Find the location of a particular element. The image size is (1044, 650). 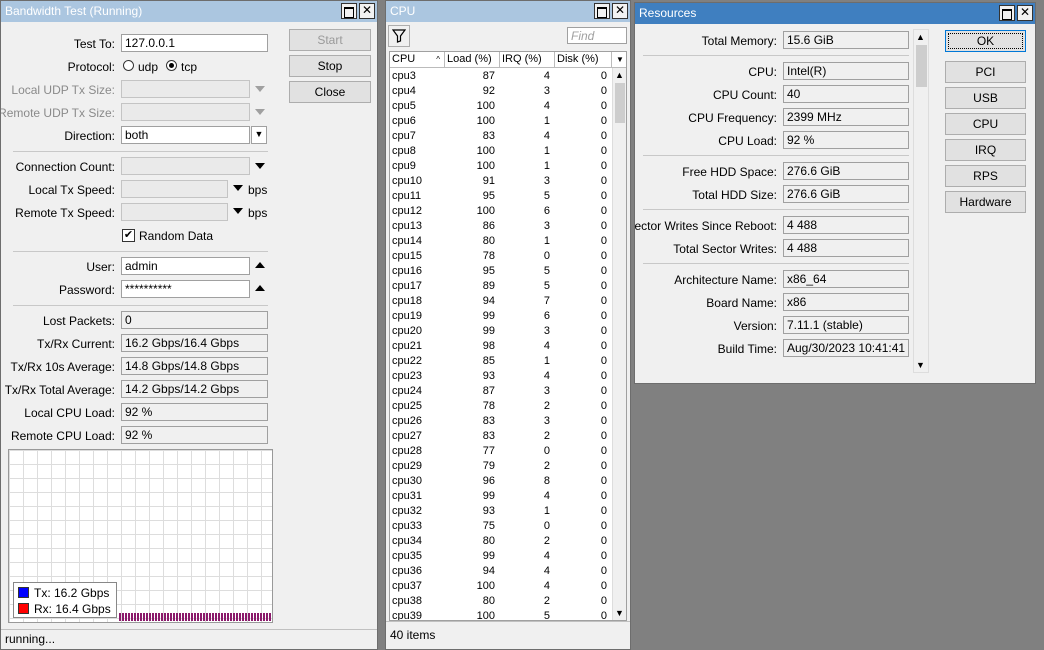

traffic-bar is located at coordinates (135, 617).